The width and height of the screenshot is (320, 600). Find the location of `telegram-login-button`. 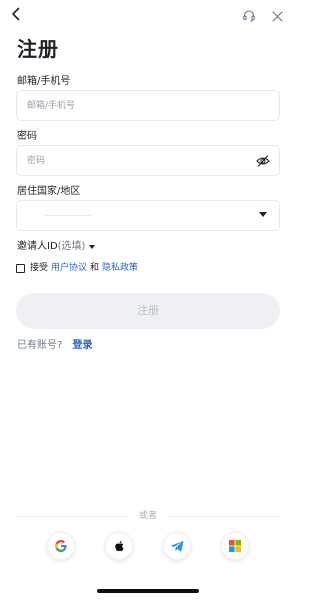

telegram-login-button is located at coordinates (177, 546).